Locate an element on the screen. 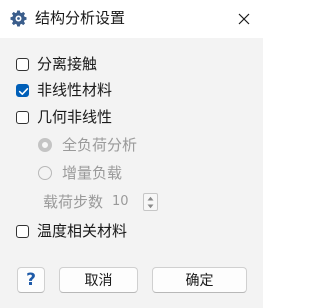  help-button: ? is located at coordinates (31, 280).